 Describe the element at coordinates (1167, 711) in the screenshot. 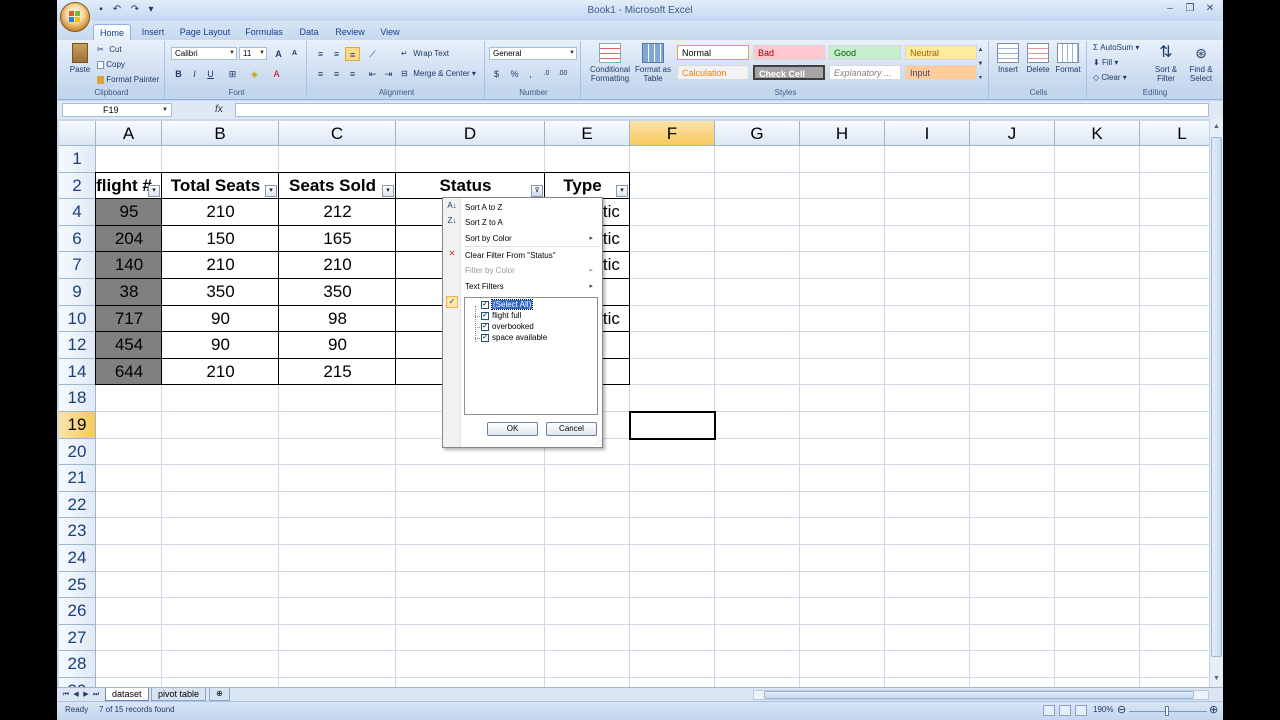

I see `zoom-slider-thumb` at that location.